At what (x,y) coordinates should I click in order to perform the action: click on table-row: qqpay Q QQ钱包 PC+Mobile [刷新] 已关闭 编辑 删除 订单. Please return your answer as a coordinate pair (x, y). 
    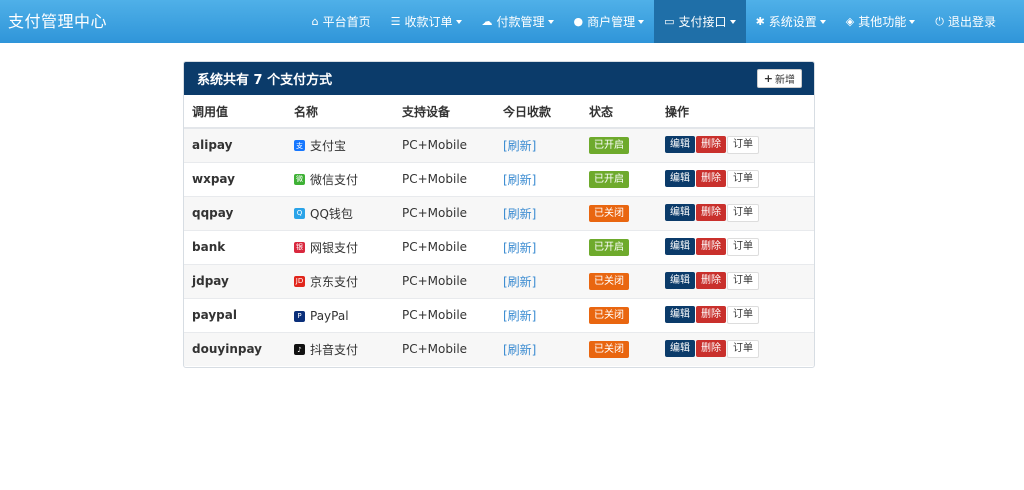
    Looking at the image, I should click on (499, 212).